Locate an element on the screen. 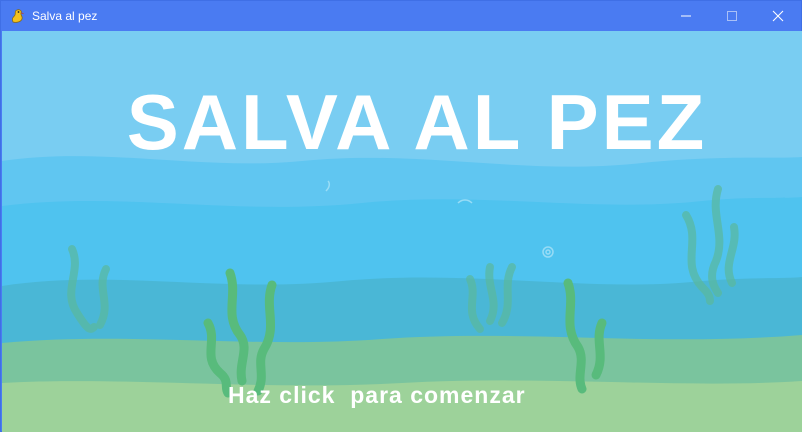  window-title: Salva al pez is located at coordinates (65, 16).